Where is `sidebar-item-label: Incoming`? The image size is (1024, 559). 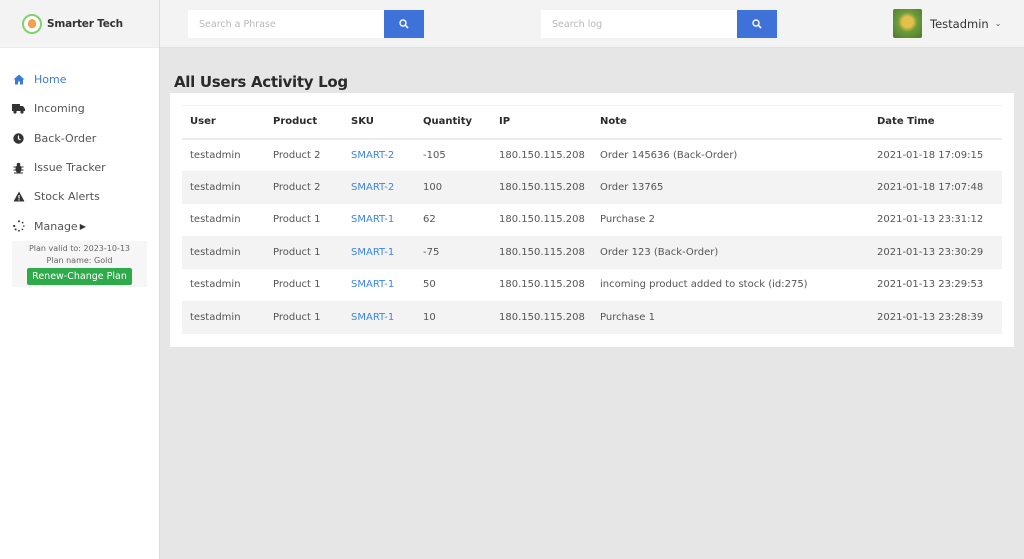
sidebar-item-label: Incoming is located at coordinates (59, 109).